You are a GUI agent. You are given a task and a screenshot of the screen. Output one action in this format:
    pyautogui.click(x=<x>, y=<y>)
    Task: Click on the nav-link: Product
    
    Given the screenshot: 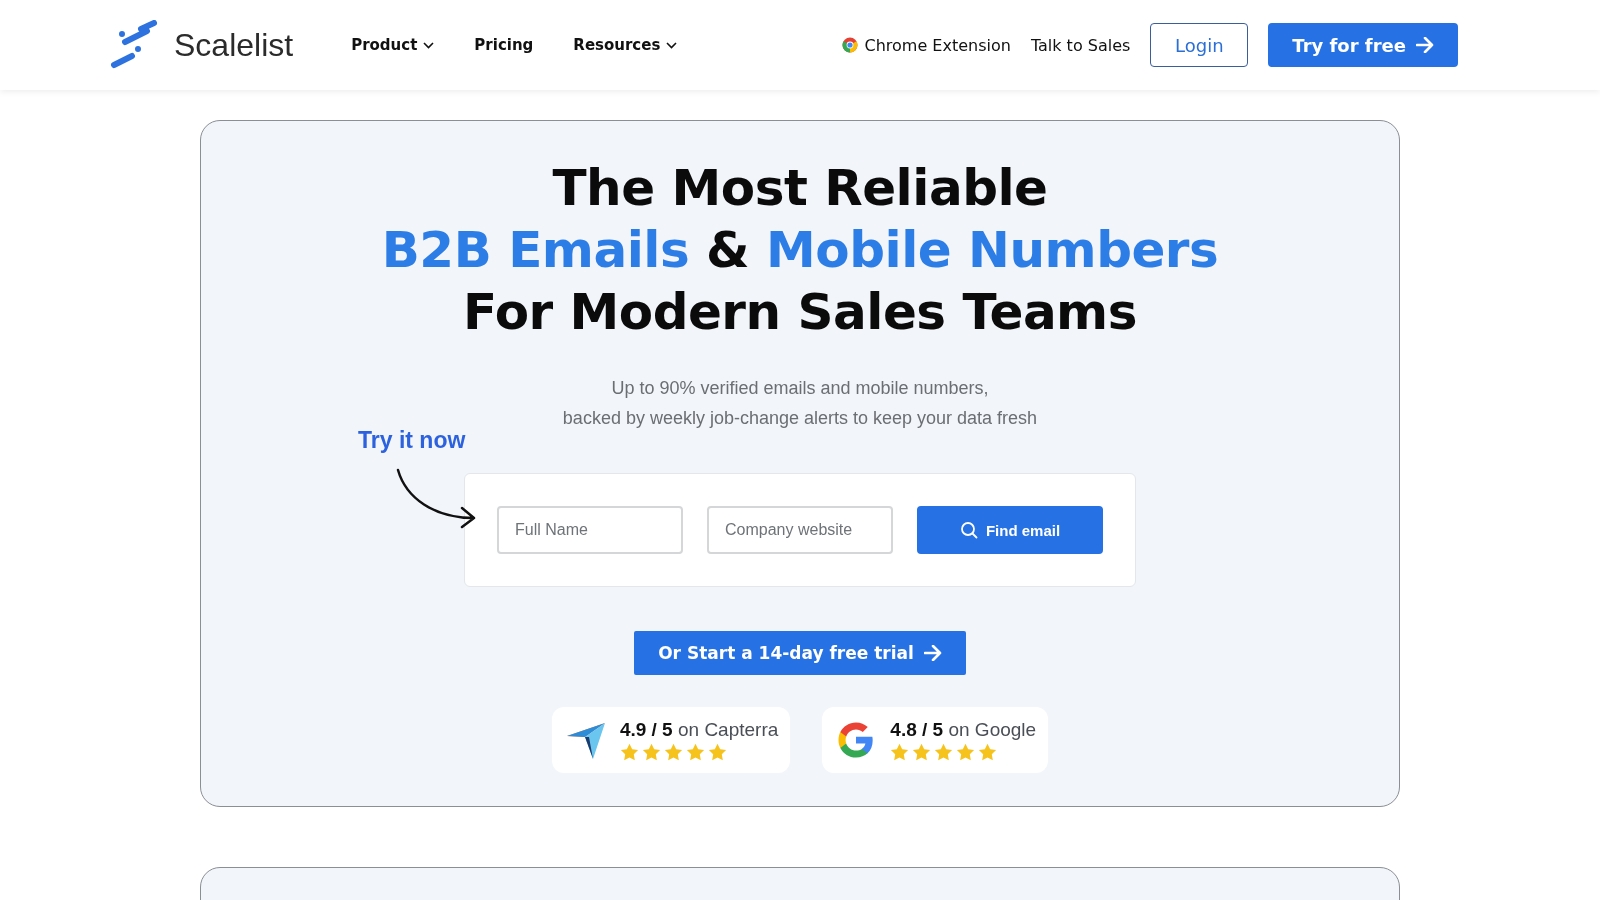 What is the action you would take?
    pyautogui.click(x=393, y=45)
    